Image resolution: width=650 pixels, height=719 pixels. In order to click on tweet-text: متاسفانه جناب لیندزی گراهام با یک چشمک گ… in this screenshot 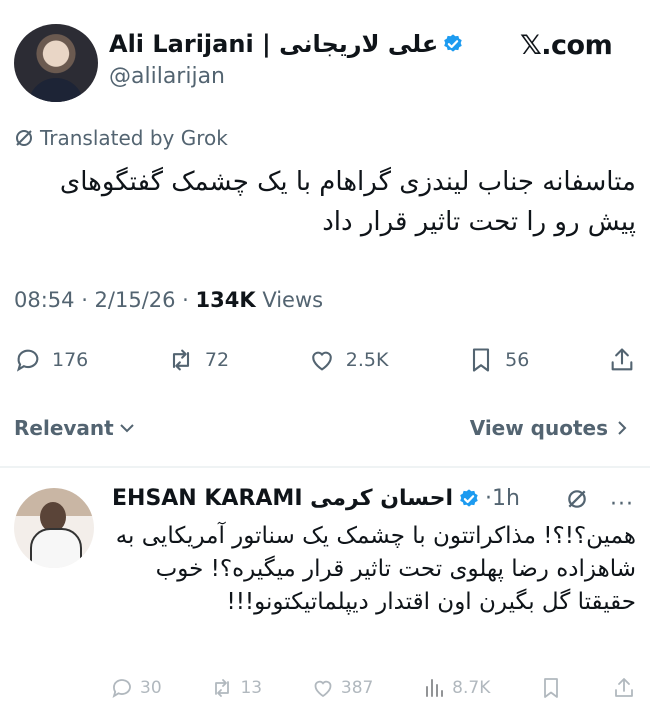, I will do `click(347, 202)`.